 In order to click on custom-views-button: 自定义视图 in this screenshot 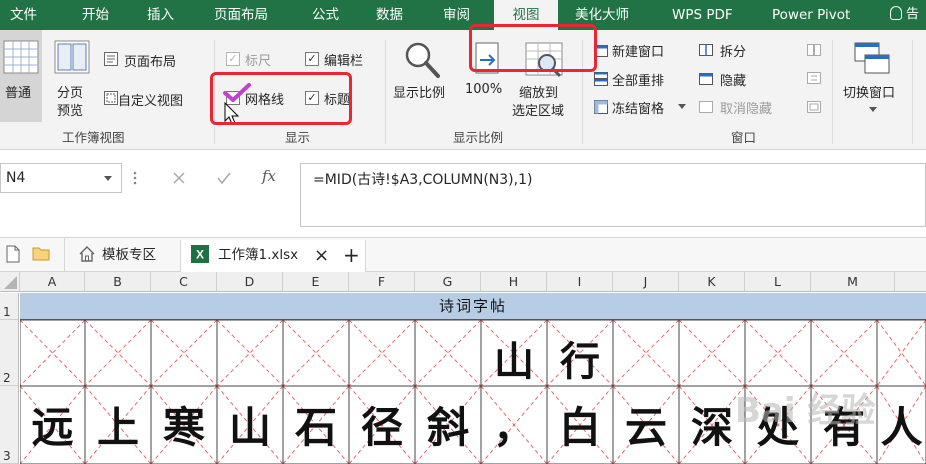, I will do `click(150, 99)`.